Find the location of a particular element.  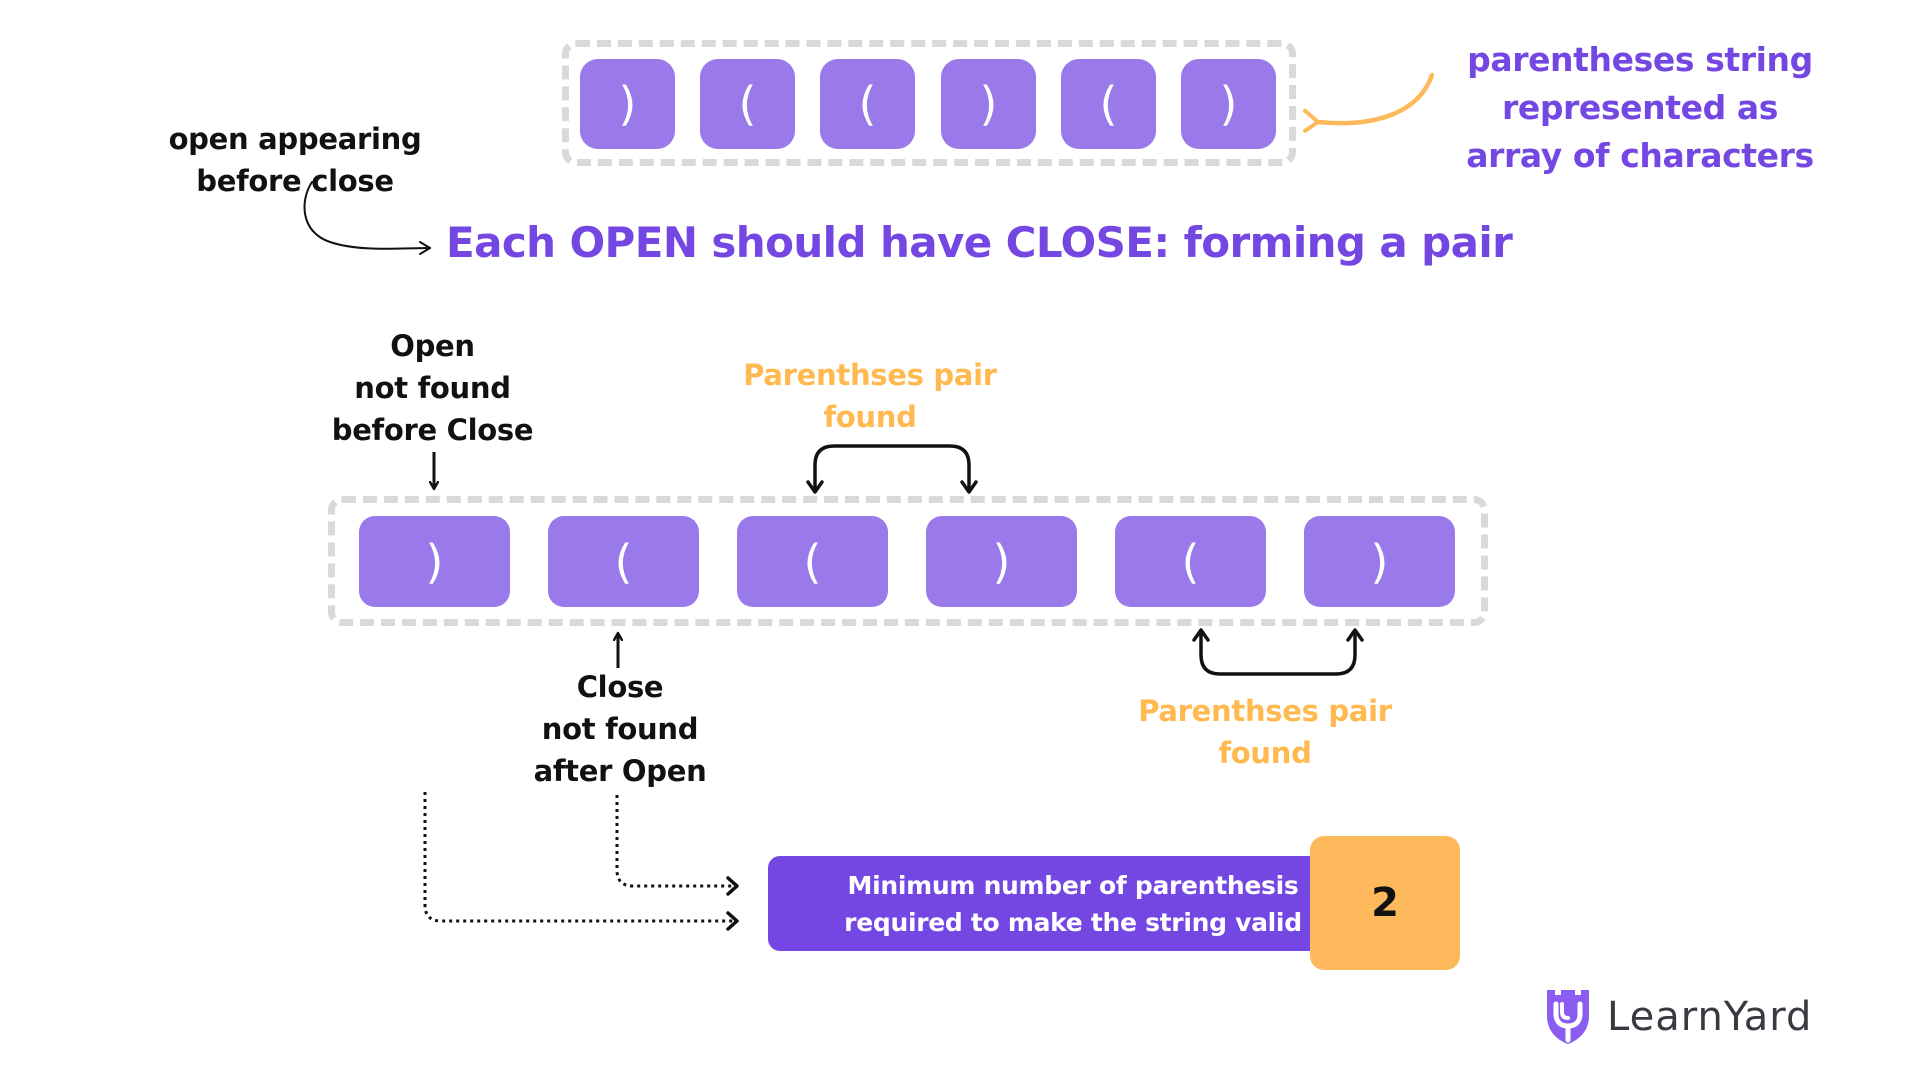

orange-curved-arrow is located at coordinates (1369, 102).